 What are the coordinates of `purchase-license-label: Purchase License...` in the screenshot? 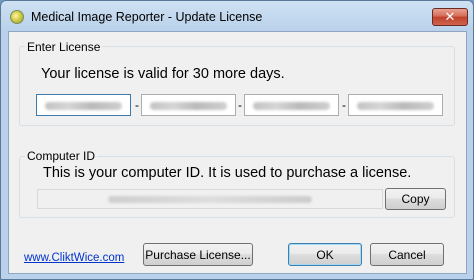 It's located at (198, 254).